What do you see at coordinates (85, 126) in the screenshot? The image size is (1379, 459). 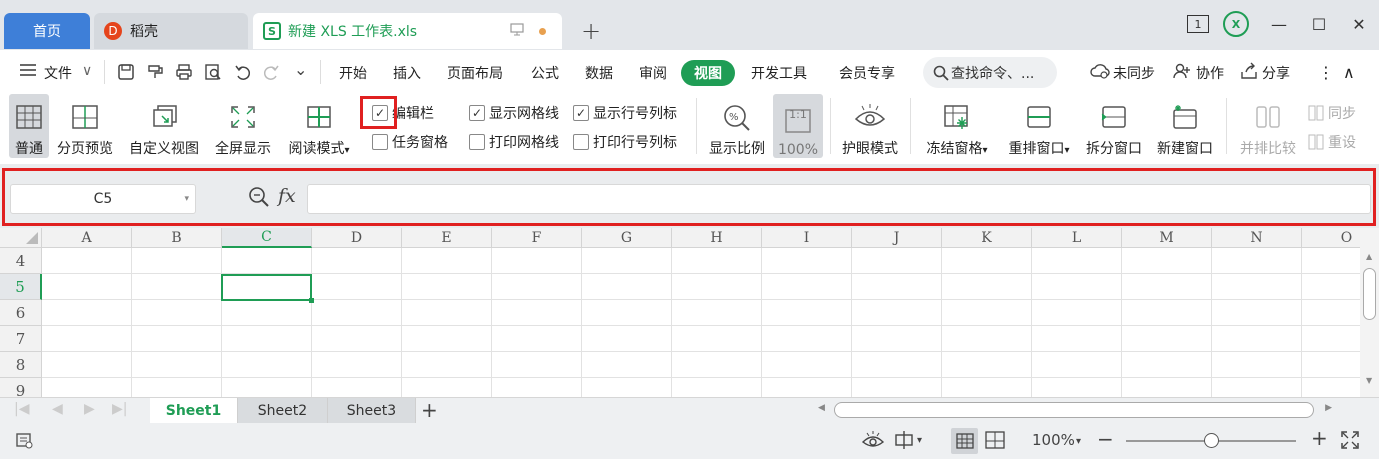 I see `page-break-preview-button: 分页预览` at bounding box center [85, 126].